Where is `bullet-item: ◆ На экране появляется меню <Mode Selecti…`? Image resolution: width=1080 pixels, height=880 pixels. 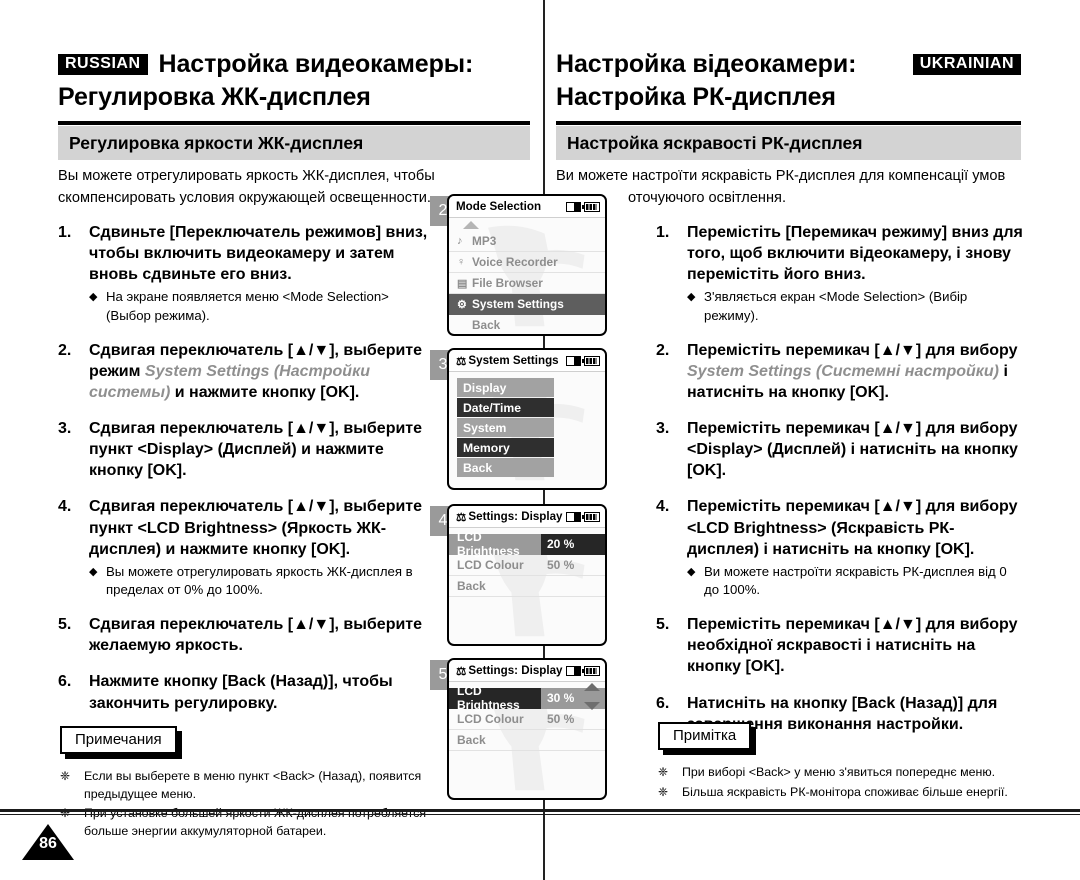
bullet-item: ◆ На экране появляется меню <Mode Selecti… is located at coordinates (259, 306).